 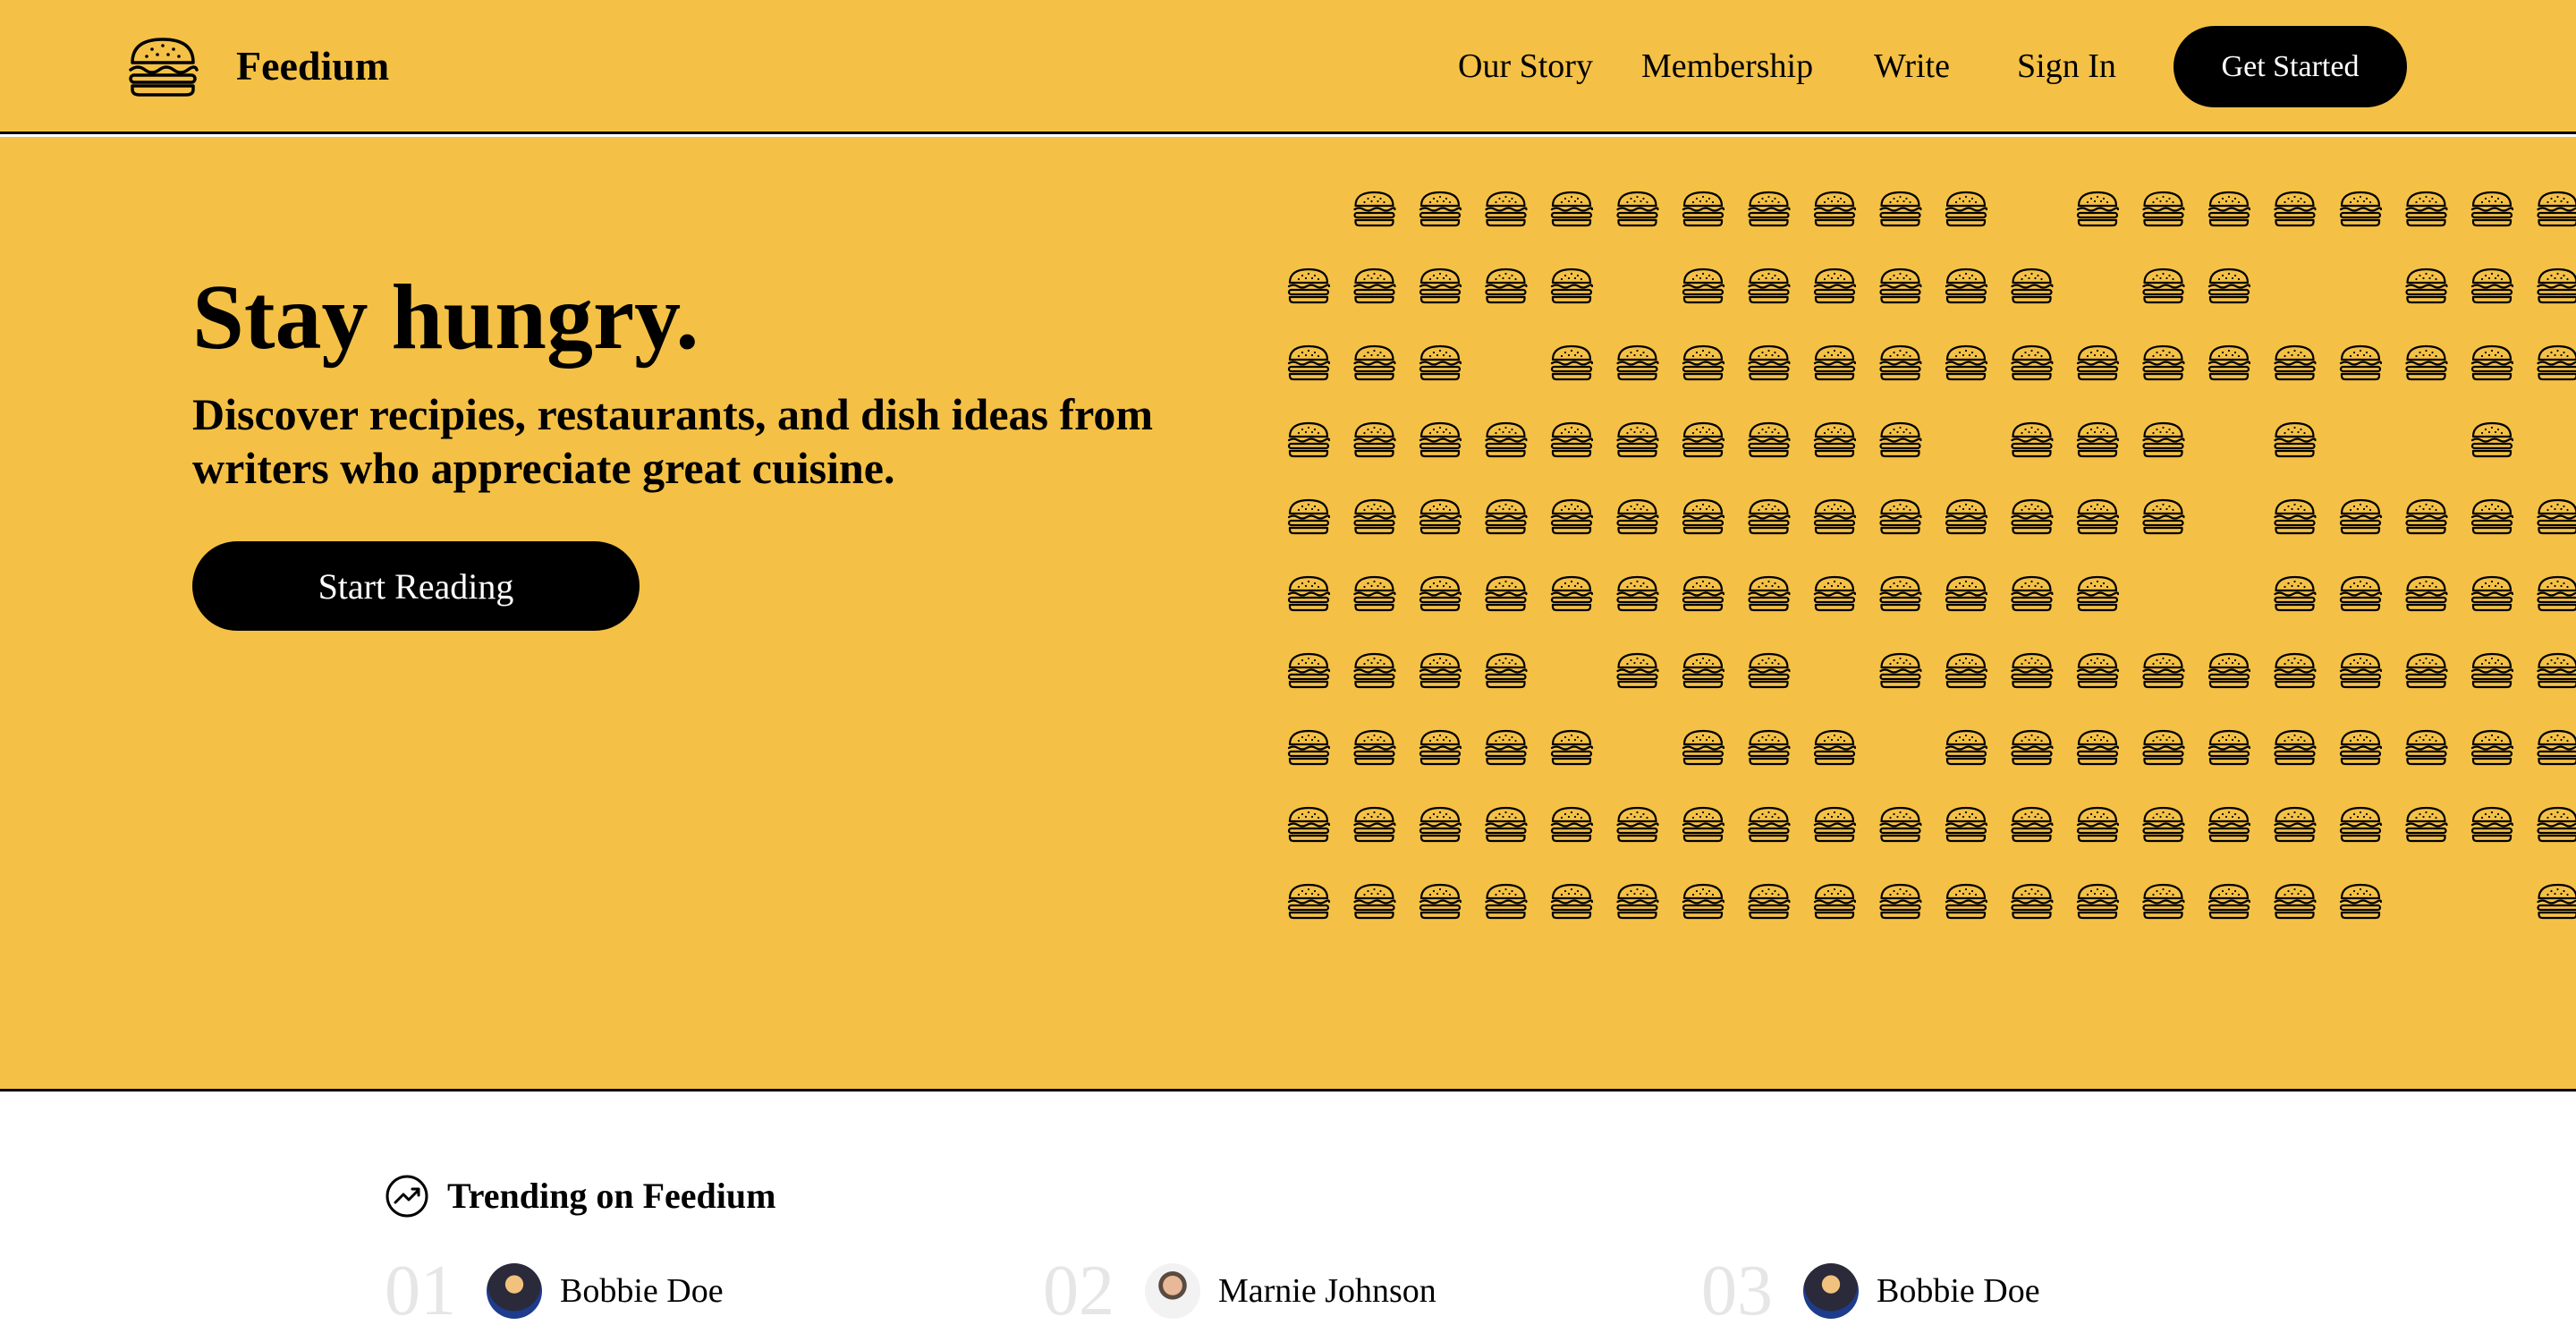 What do you see at coordinates (313, 66) in the screenshot?
I see `brand-name: Feedium` at bounding box center [313, 66].